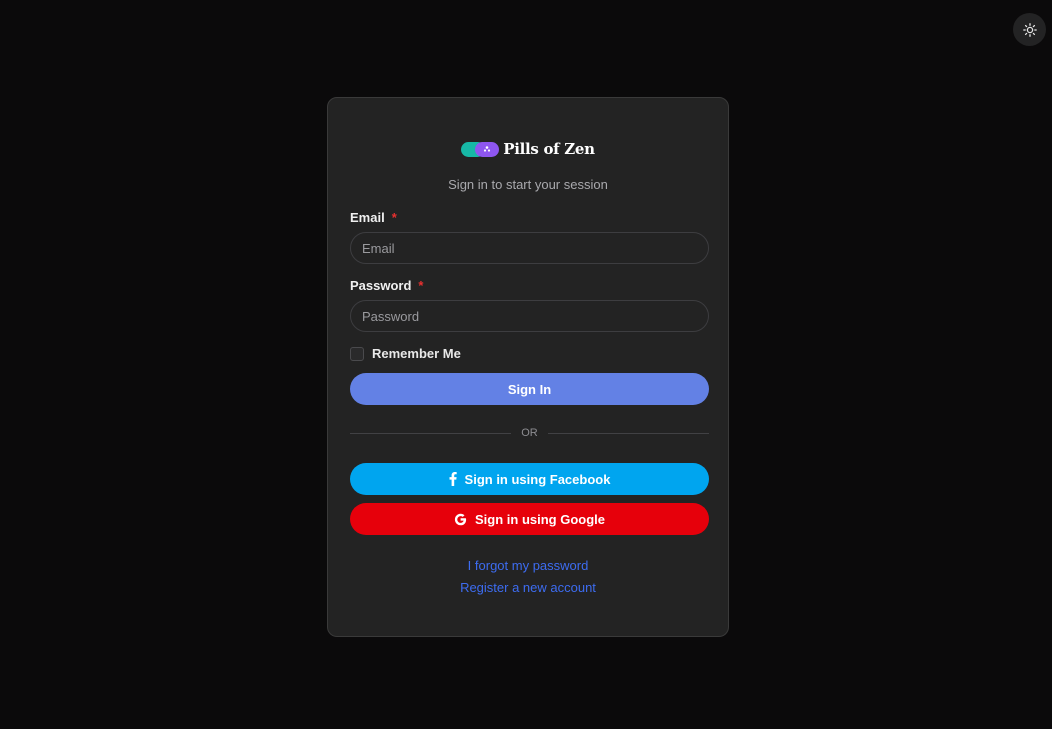 Image resolution: width=1052 pixels, height=729 pixels. I want to click on sun-icon, so click(1029, 29).